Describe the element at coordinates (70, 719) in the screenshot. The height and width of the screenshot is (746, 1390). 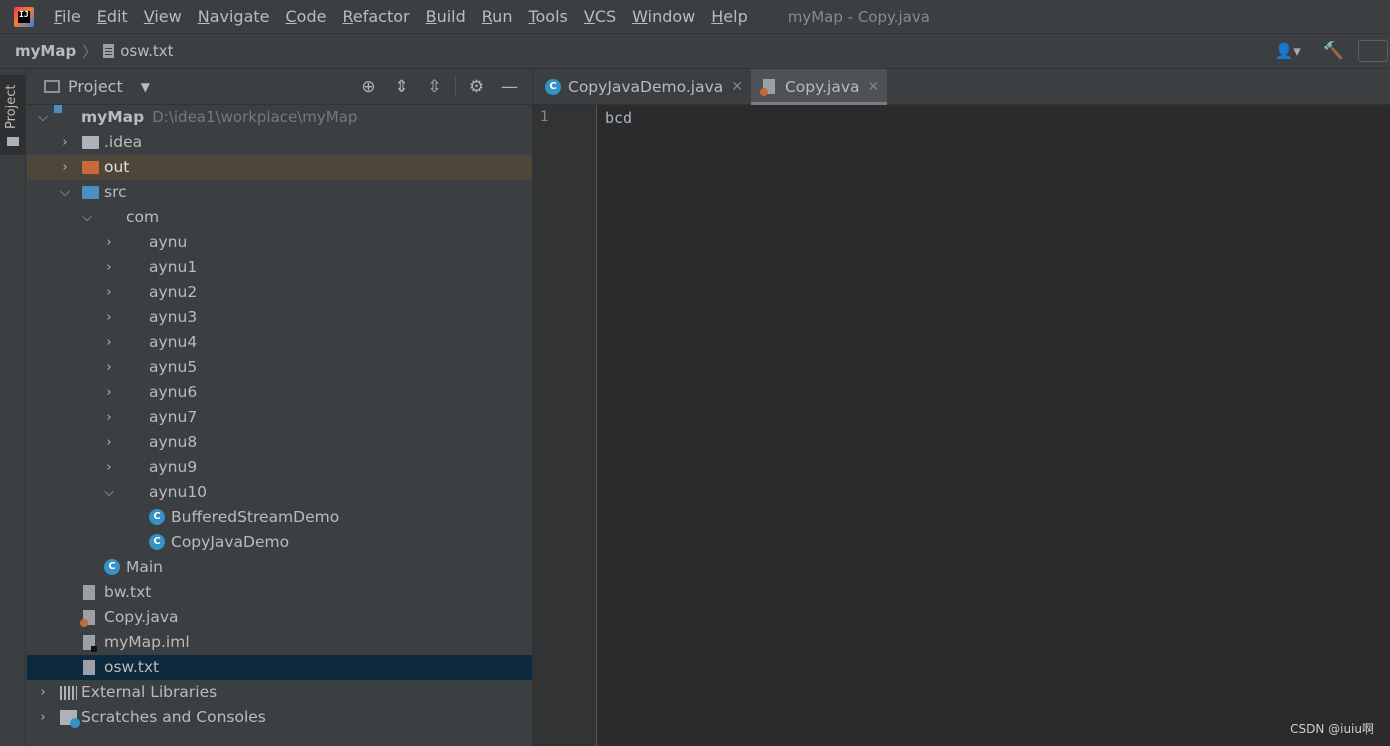
I see `scratches-icon` at that location.